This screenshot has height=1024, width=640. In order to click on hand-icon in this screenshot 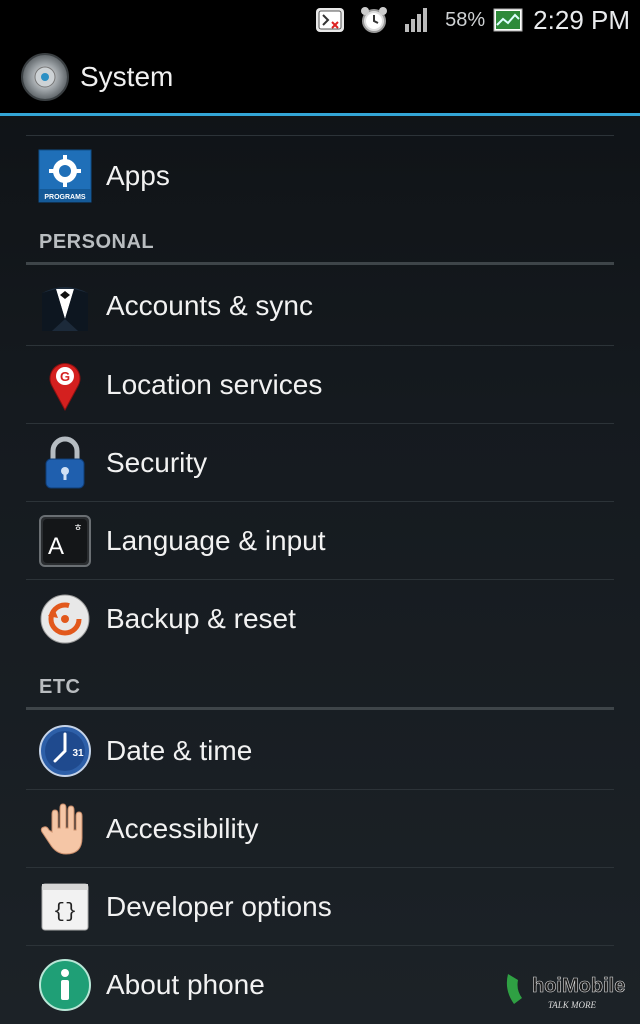, I will do `click(65, 829)`.